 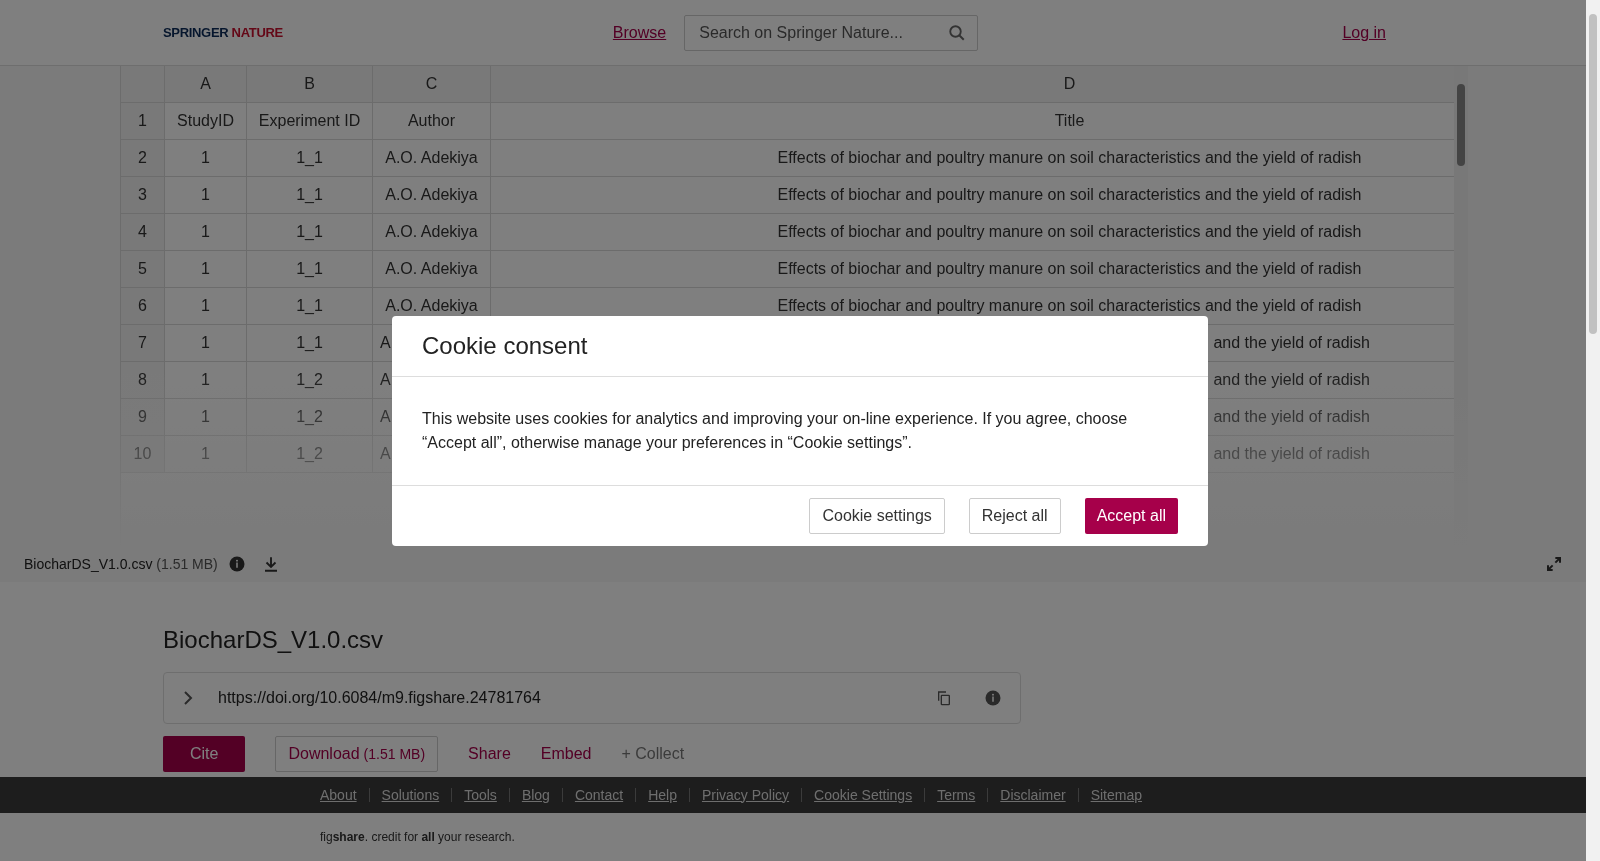 I want to click on dialog-button: Reject all, so click(x=1014, y=516).